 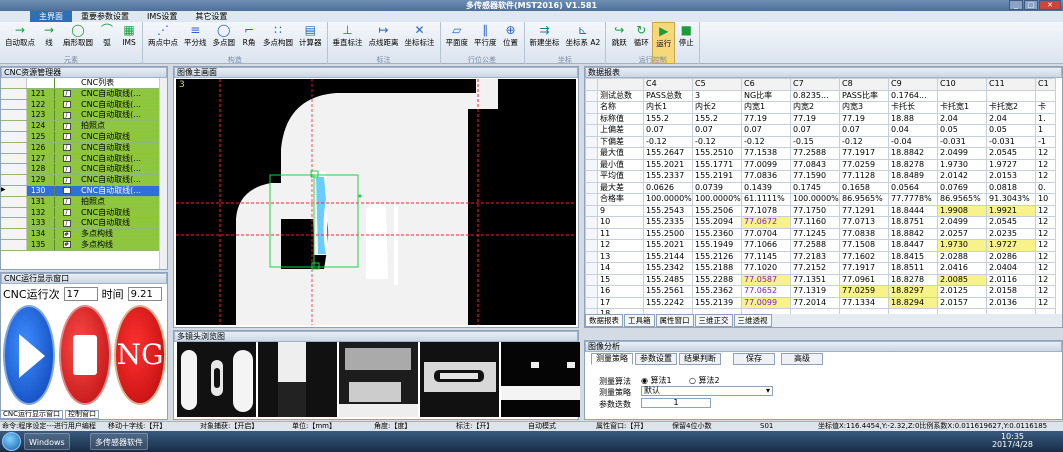 I want to click on table-cell: 18.8415, so click(x=913, y=256).